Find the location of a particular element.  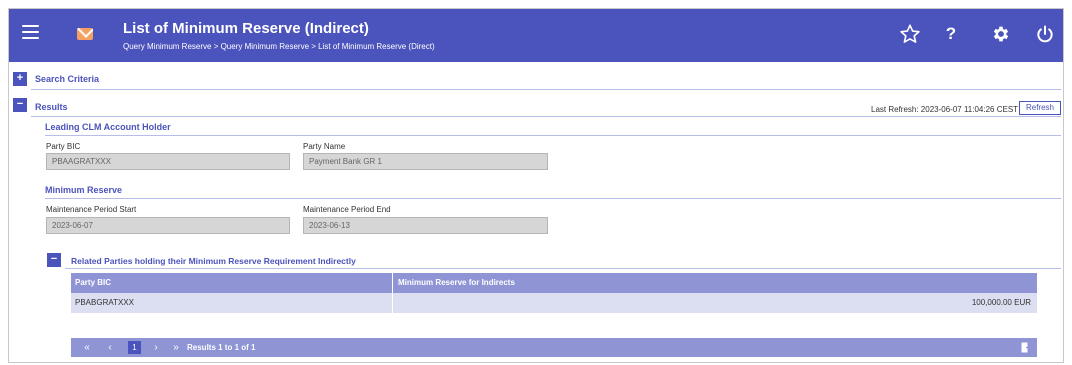

cell-party-bic: PBABGRATXXX is located at coordinates (232, 303).